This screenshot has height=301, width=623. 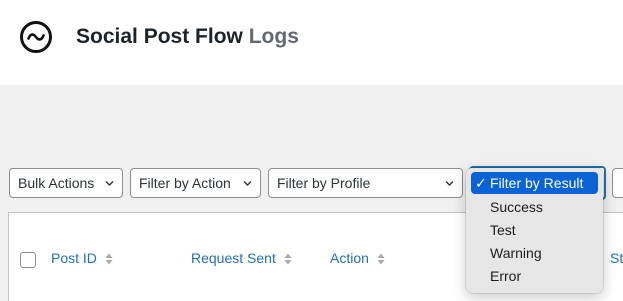 I want to click on column-header-status: St, so click(x=616, y=258).